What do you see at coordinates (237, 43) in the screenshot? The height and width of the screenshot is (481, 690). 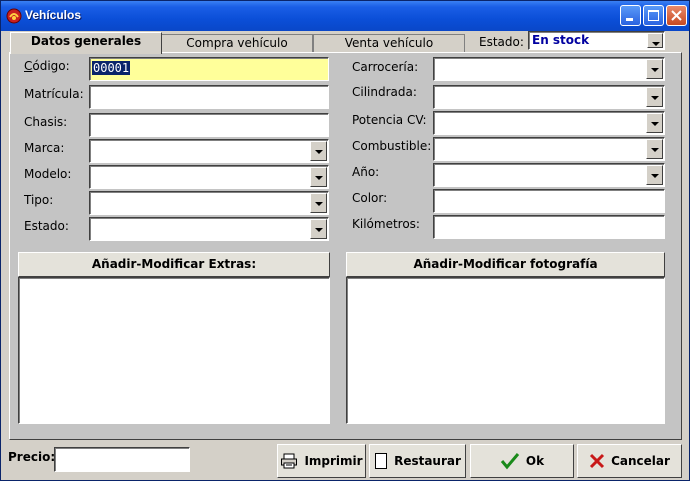 I see `tab-compra-vehiculo: Compra vehículo` at bounding box center [237, 43].